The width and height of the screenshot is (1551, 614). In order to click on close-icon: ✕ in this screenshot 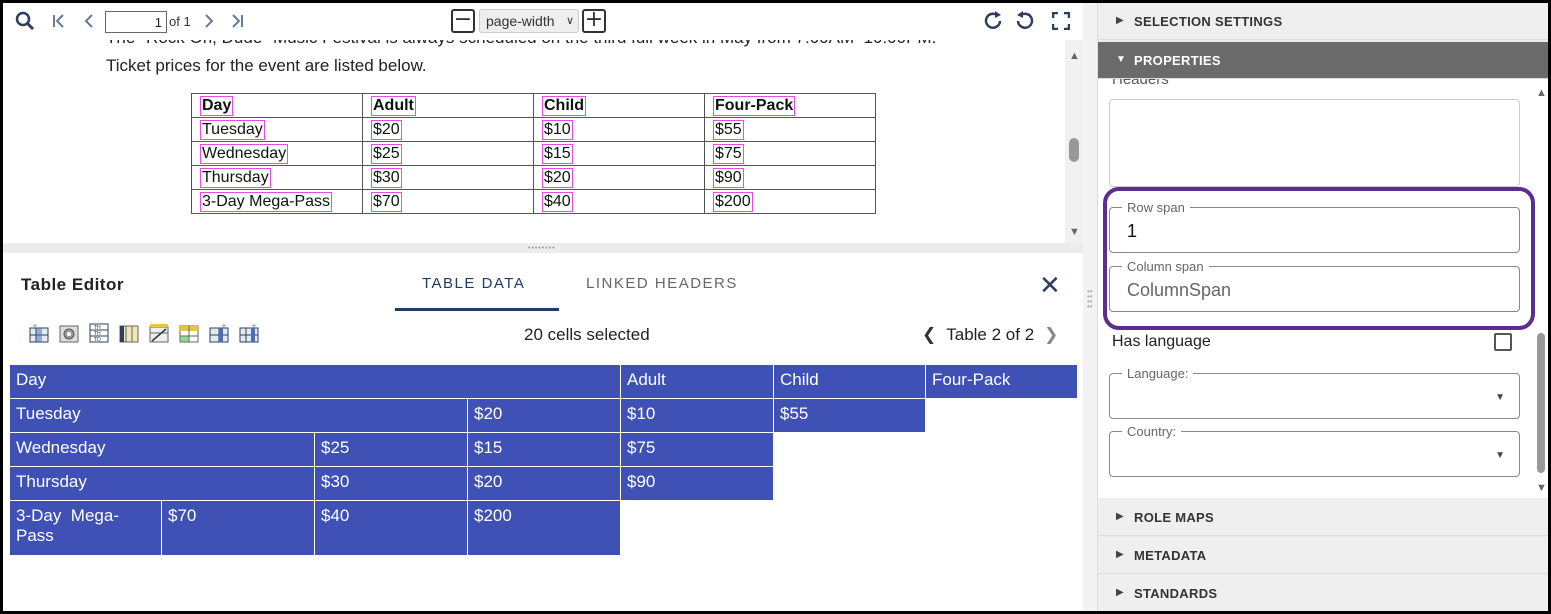, I will do `click(1050, 286)`.